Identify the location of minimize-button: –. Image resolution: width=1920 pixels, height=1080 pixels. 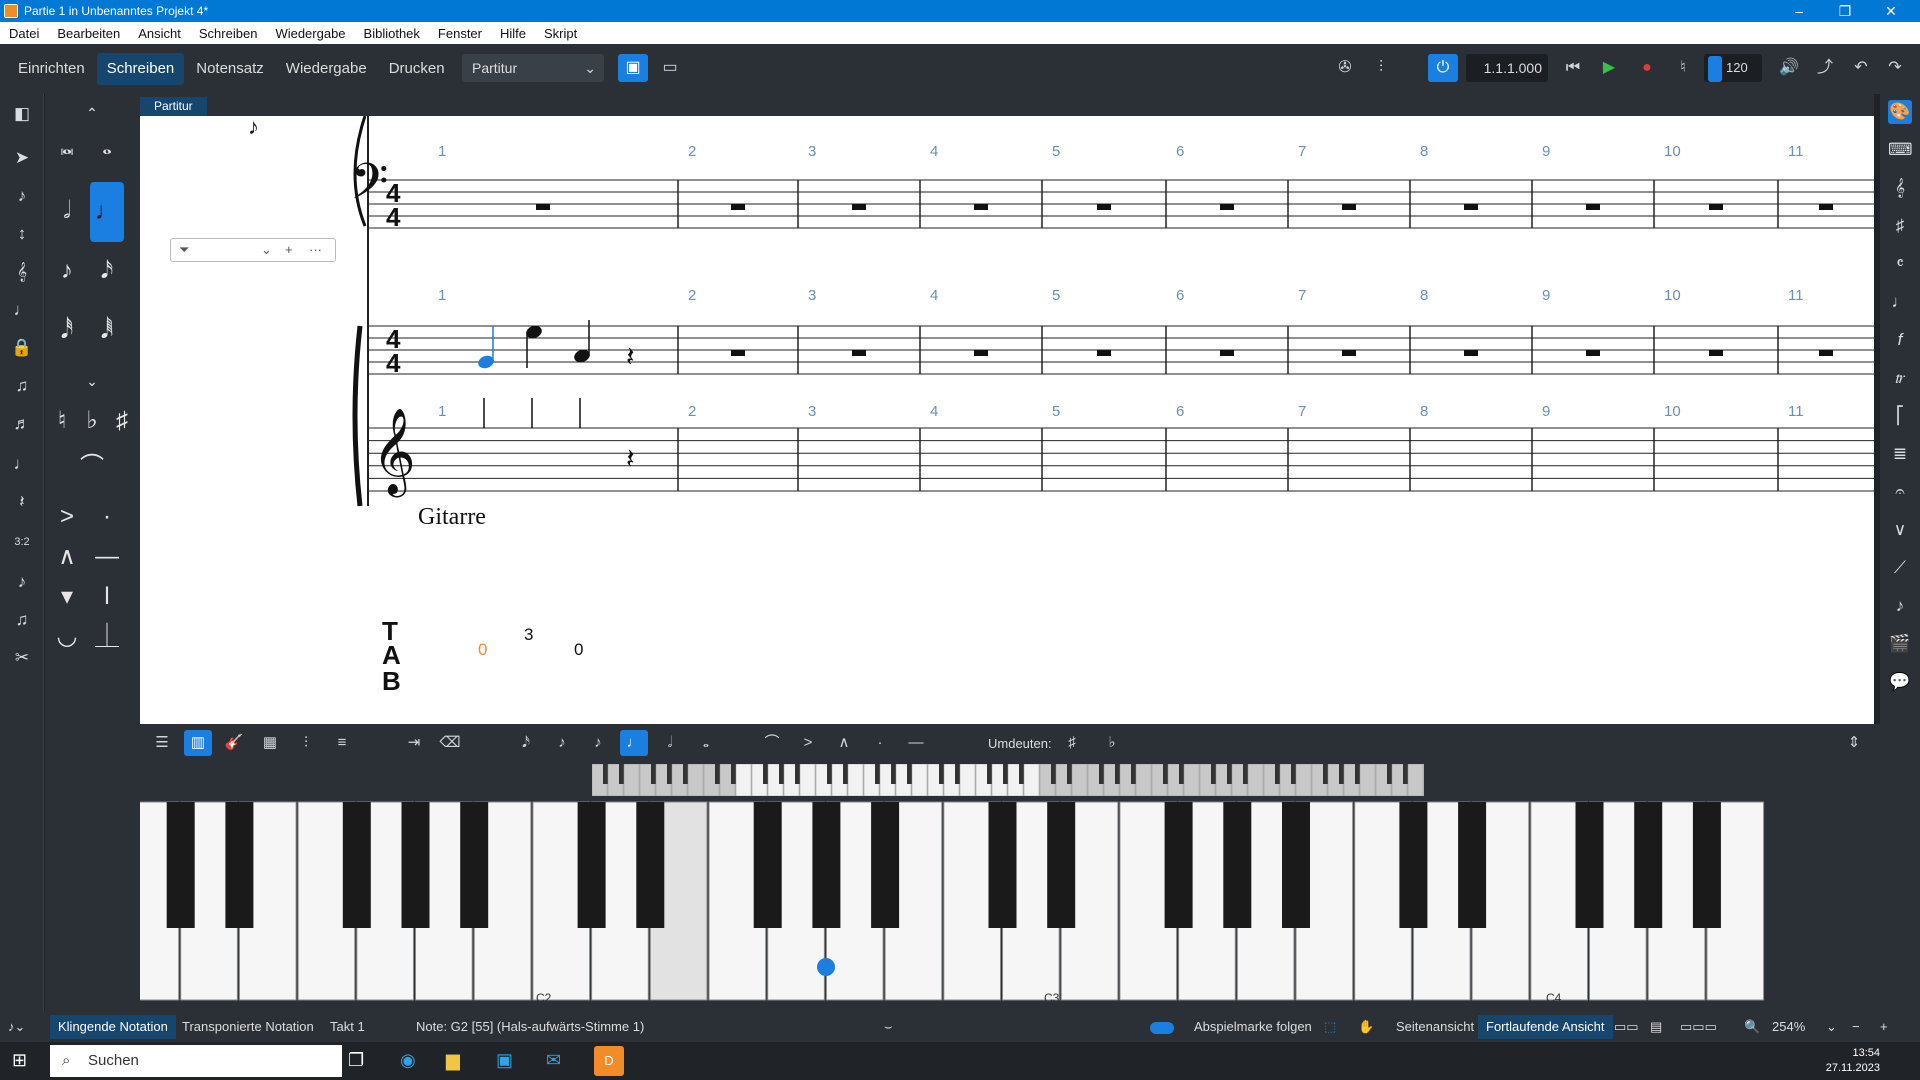
(1799, 11).